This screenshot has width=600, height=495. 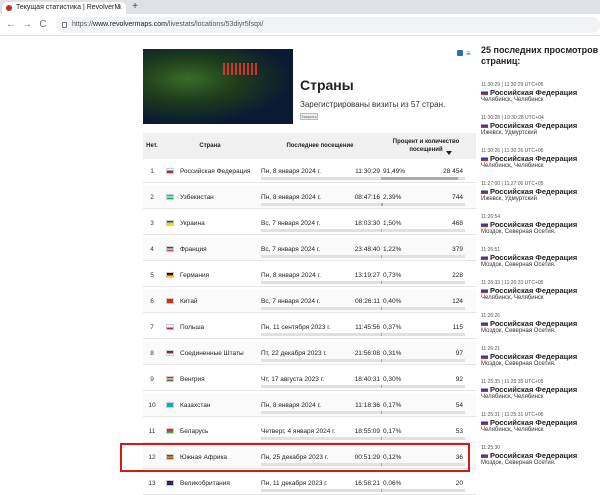 I want to click on header-num: Нет., so click(x=152, y=146).